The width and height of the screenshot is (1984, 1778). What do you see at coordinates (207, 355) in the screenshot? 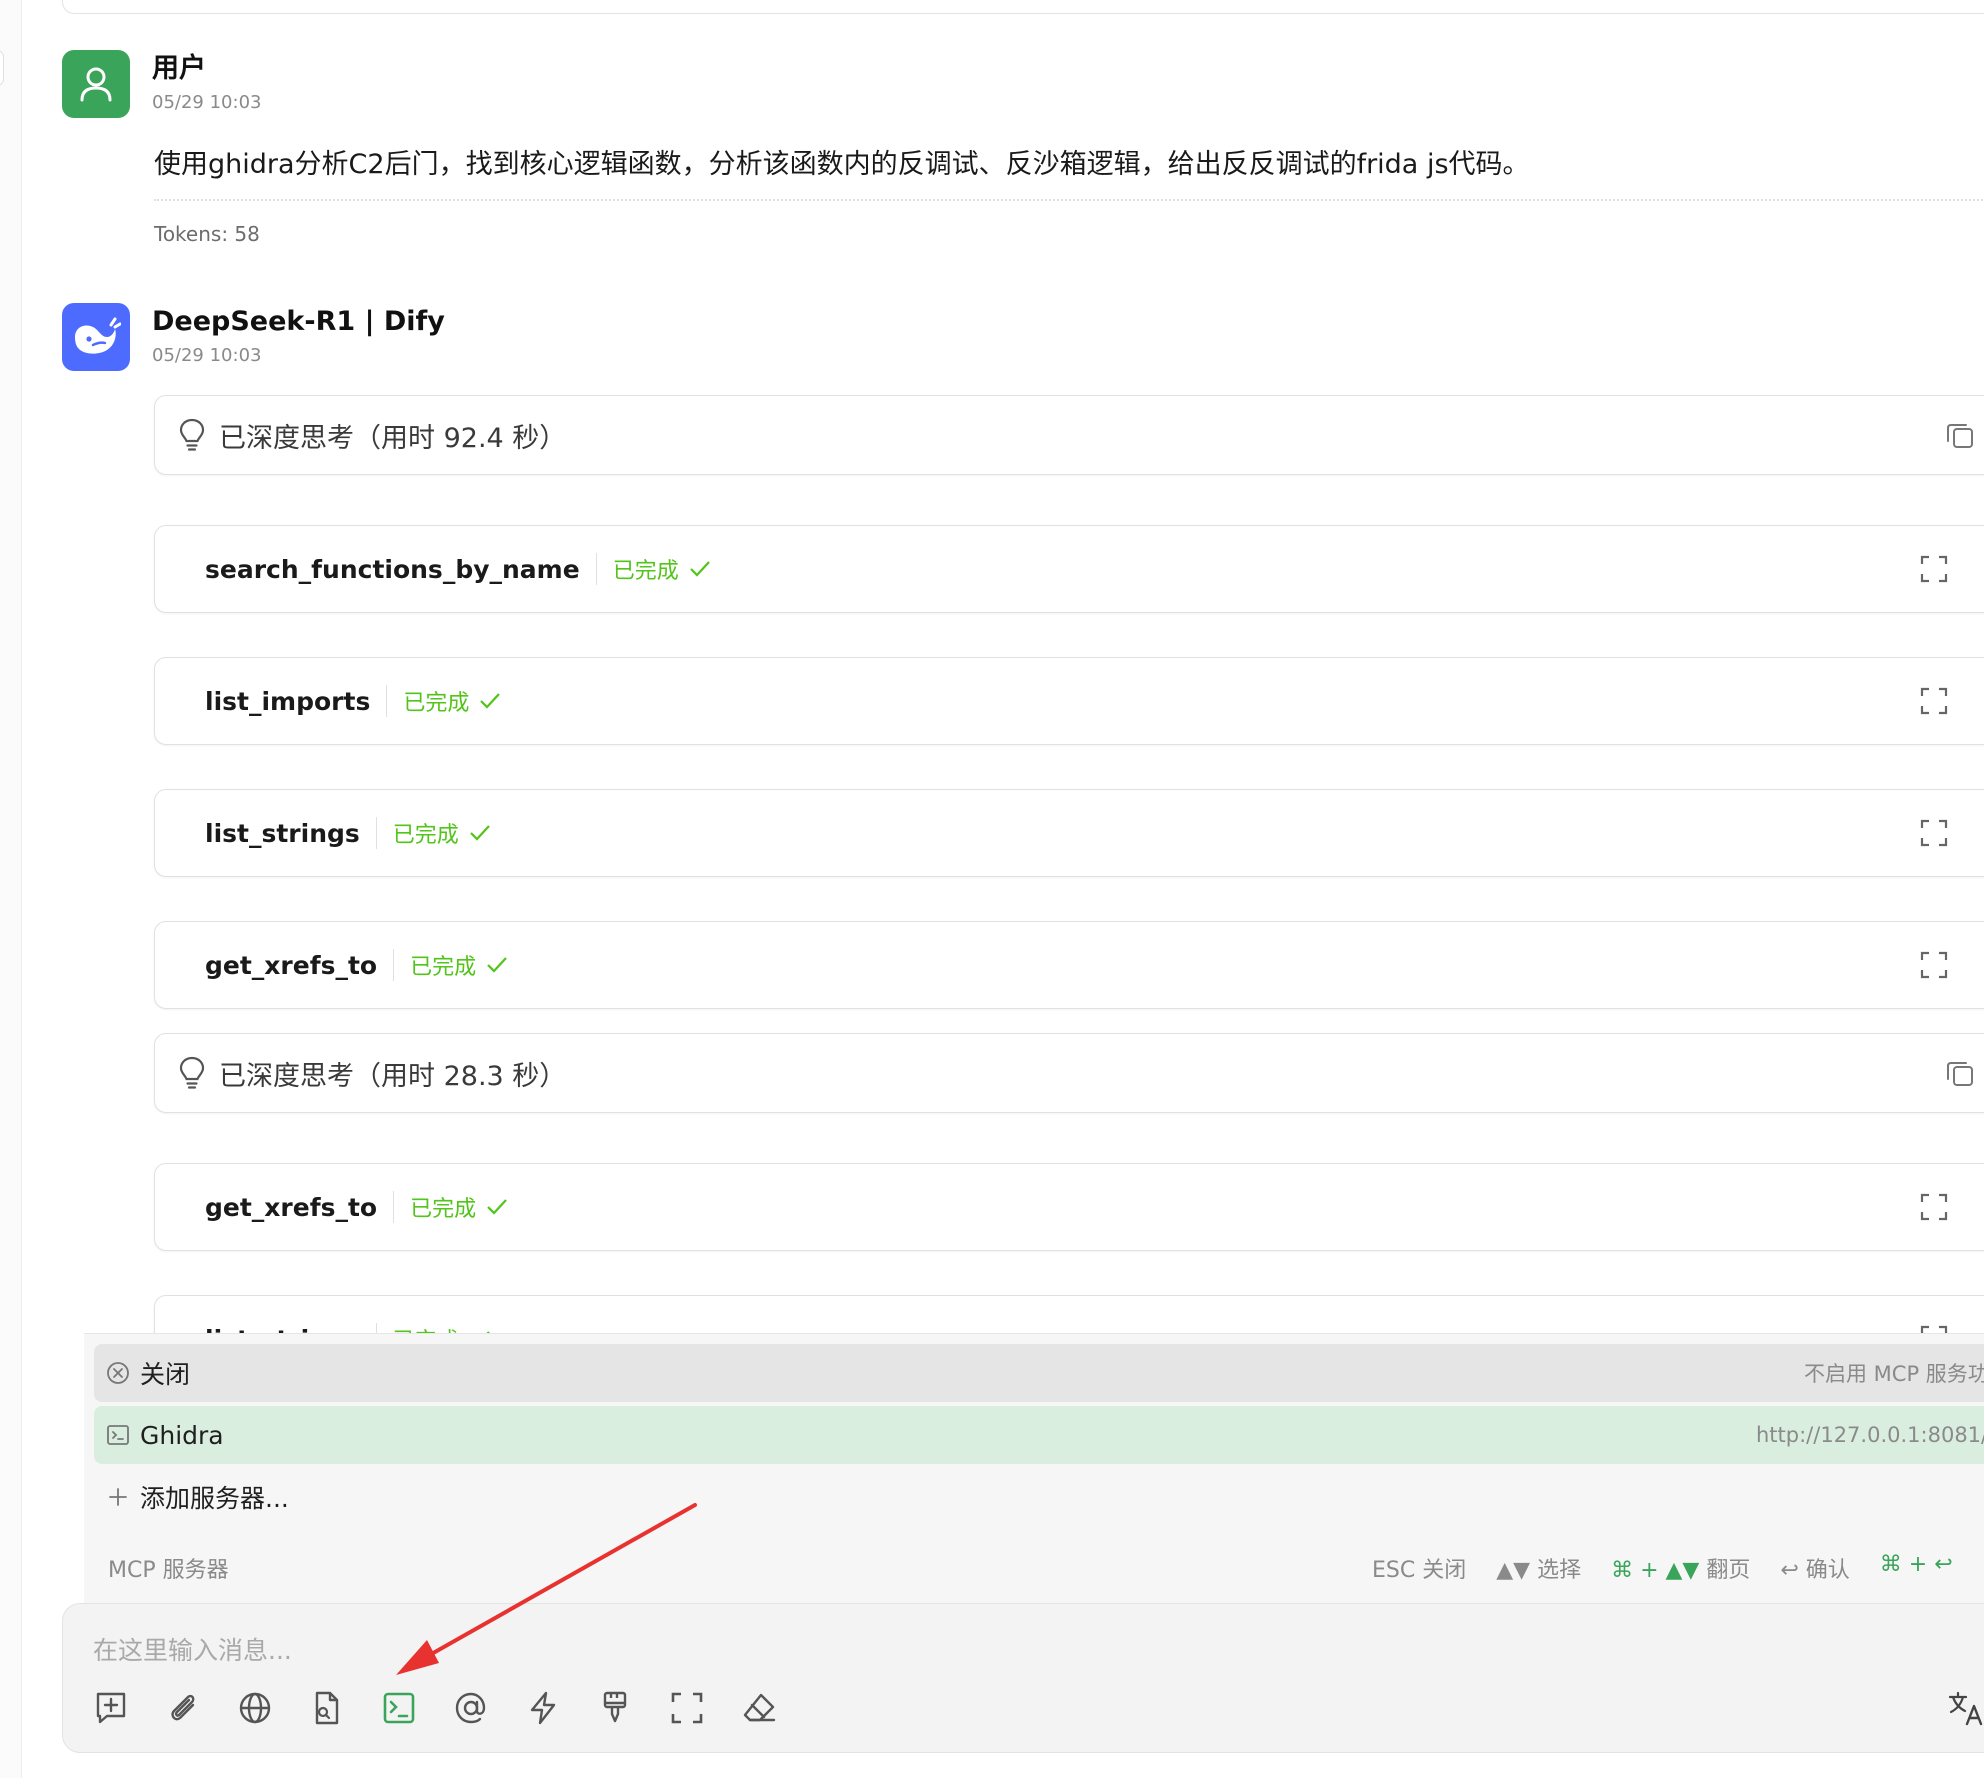
I see `assistant-message-time: 05/29 10:03` at bounding box center [207, 355].